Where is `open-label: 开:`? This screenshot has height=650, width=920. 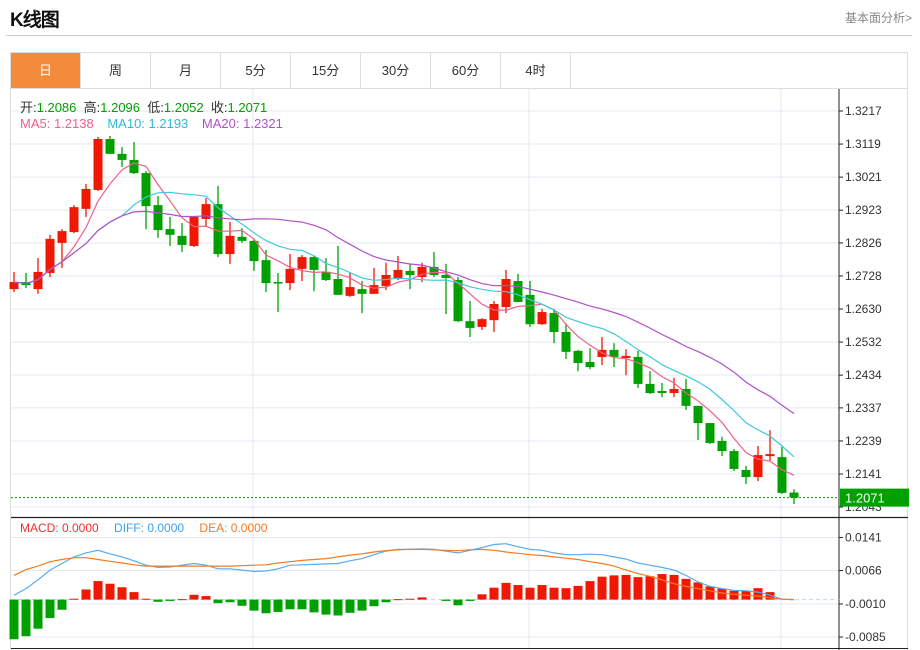
open-label: 开: is located at coordinates (28, 107).